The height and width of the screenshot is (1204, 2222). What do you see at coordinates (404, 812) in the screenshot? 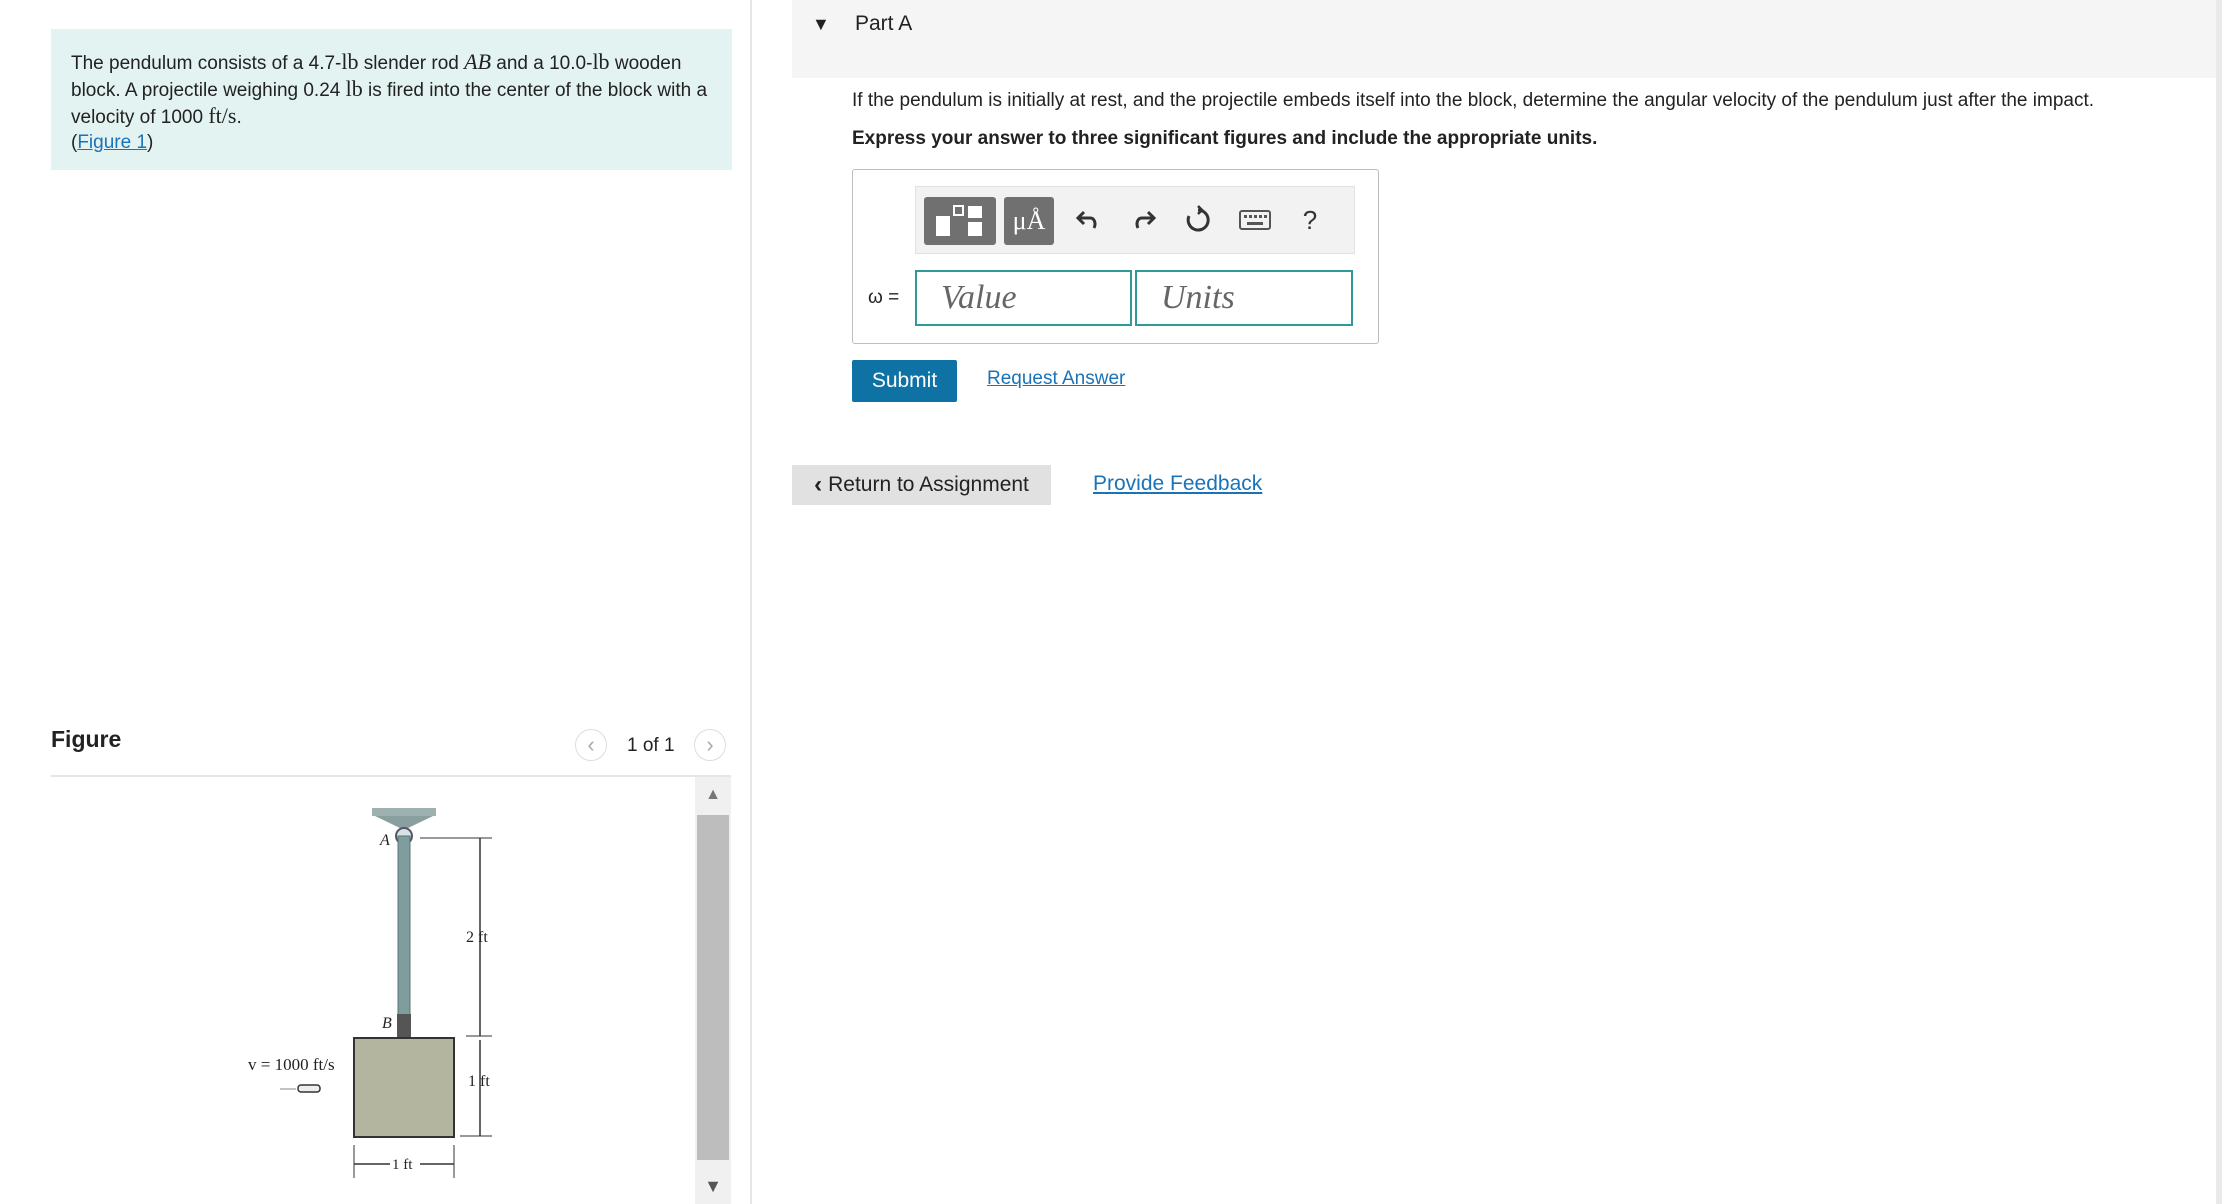
I see `support-plate` at bounding box center [404, 812].